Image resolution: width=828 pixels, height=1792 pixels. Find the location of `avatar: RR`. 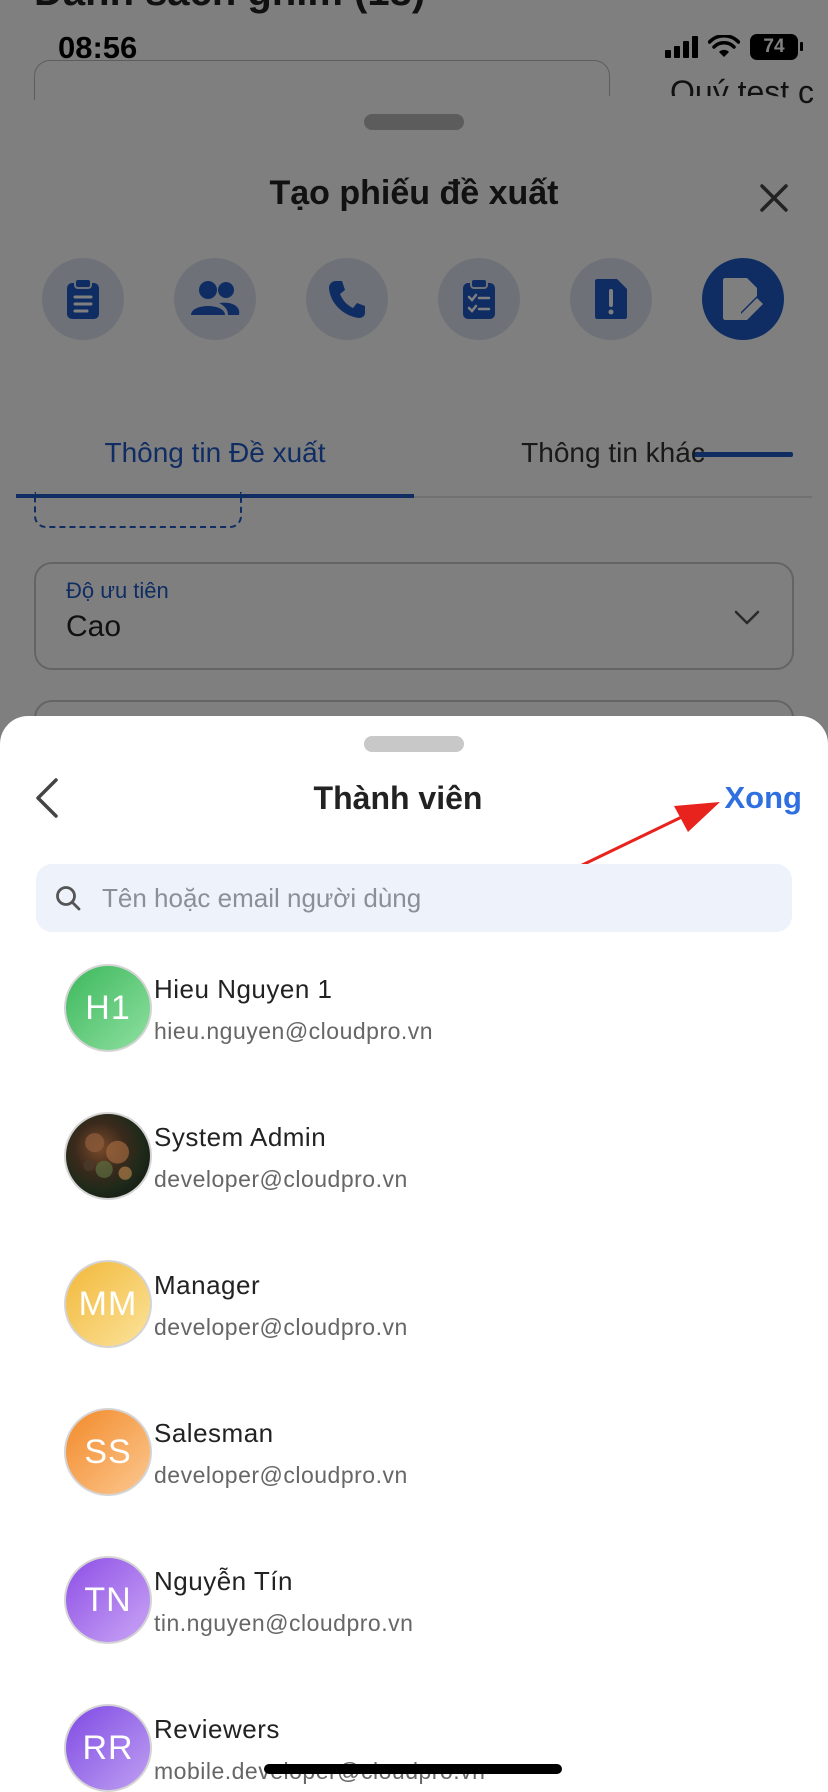

avatar: RR is located at coordinates (108, 1748).